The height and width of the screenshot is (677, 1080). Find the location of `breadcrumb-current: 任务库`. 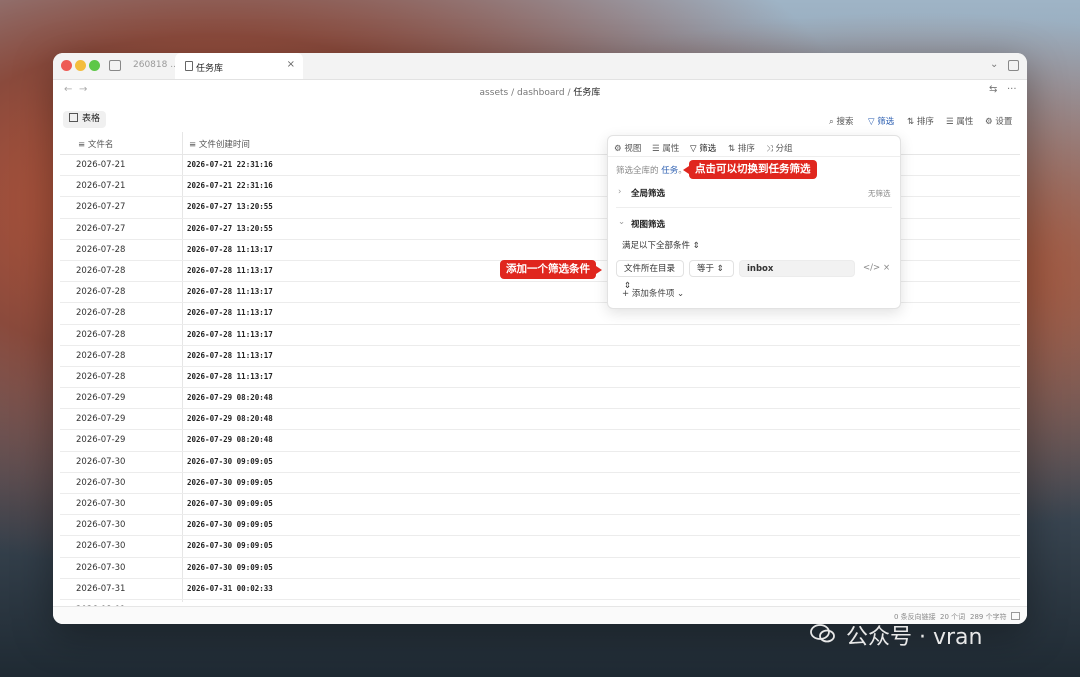

breadcrumb-current: 任务库 is located at coordinates (587, 93).